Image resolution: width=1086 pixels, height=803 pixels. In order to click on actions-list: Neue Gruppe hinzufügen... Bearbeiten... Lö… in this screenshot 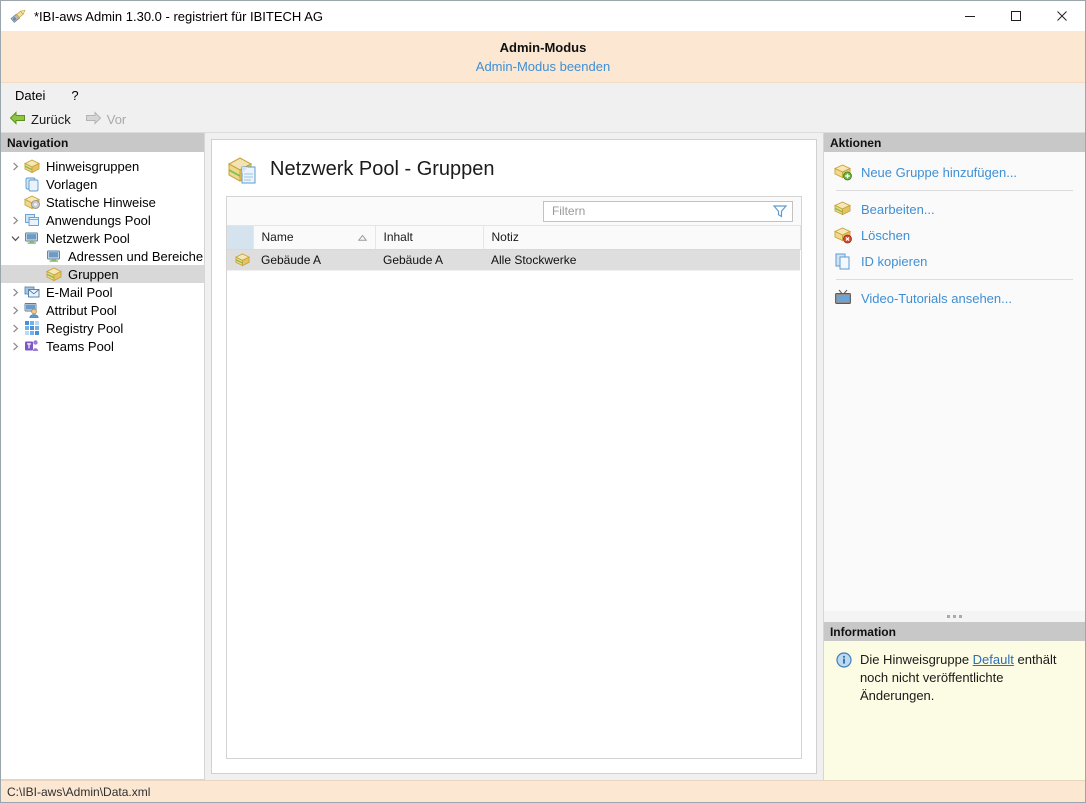, I will do `click(954, 381)`.